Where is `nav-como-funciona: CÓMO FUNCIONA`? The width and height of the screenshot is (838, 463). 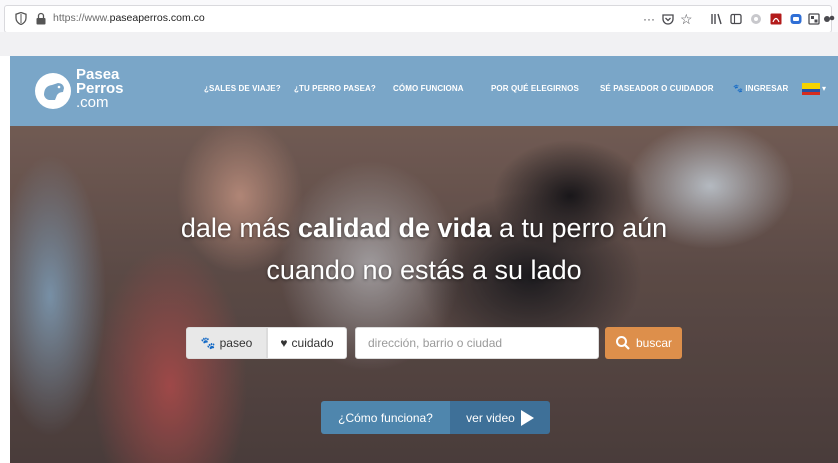
nav-como-funciona: CÓMO FUNCIONA is located at coordinates (428, 88).